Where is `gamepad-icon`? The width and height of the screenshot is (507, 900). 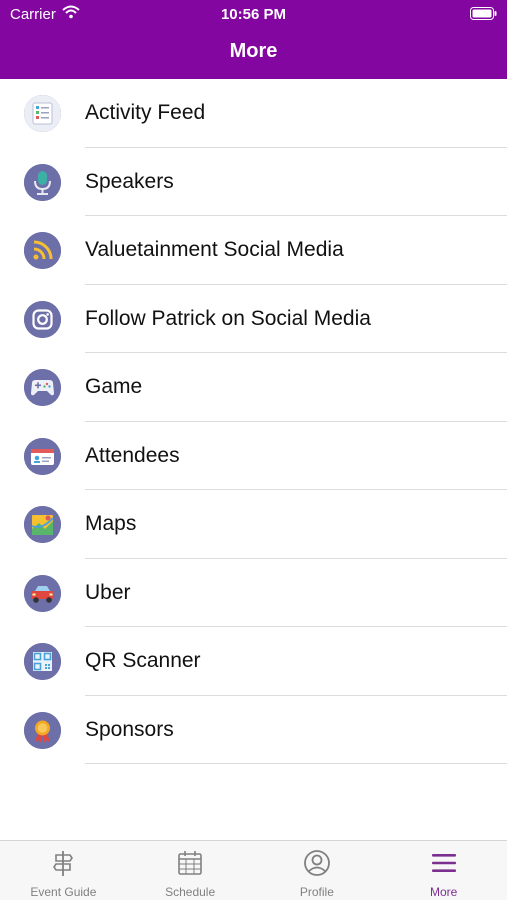 gamepad-icon is located at coordinates (42, 387).